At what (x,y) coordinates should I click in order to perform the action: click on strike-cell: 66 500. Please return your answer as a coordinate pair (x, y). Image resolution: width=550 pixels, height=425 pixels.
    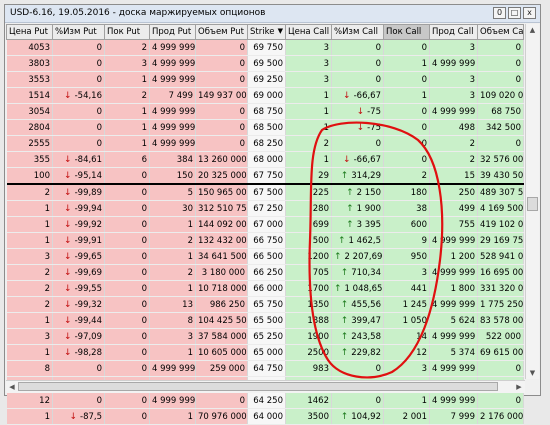
    Looking at the image, I should click on (266, 256).